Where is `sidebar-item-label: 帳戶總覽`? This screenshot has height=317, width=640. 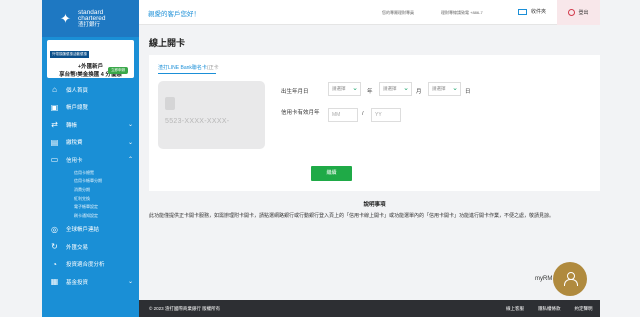 sidebar-item-label: 帳戶總覽 is located at coordinates (77, 108).